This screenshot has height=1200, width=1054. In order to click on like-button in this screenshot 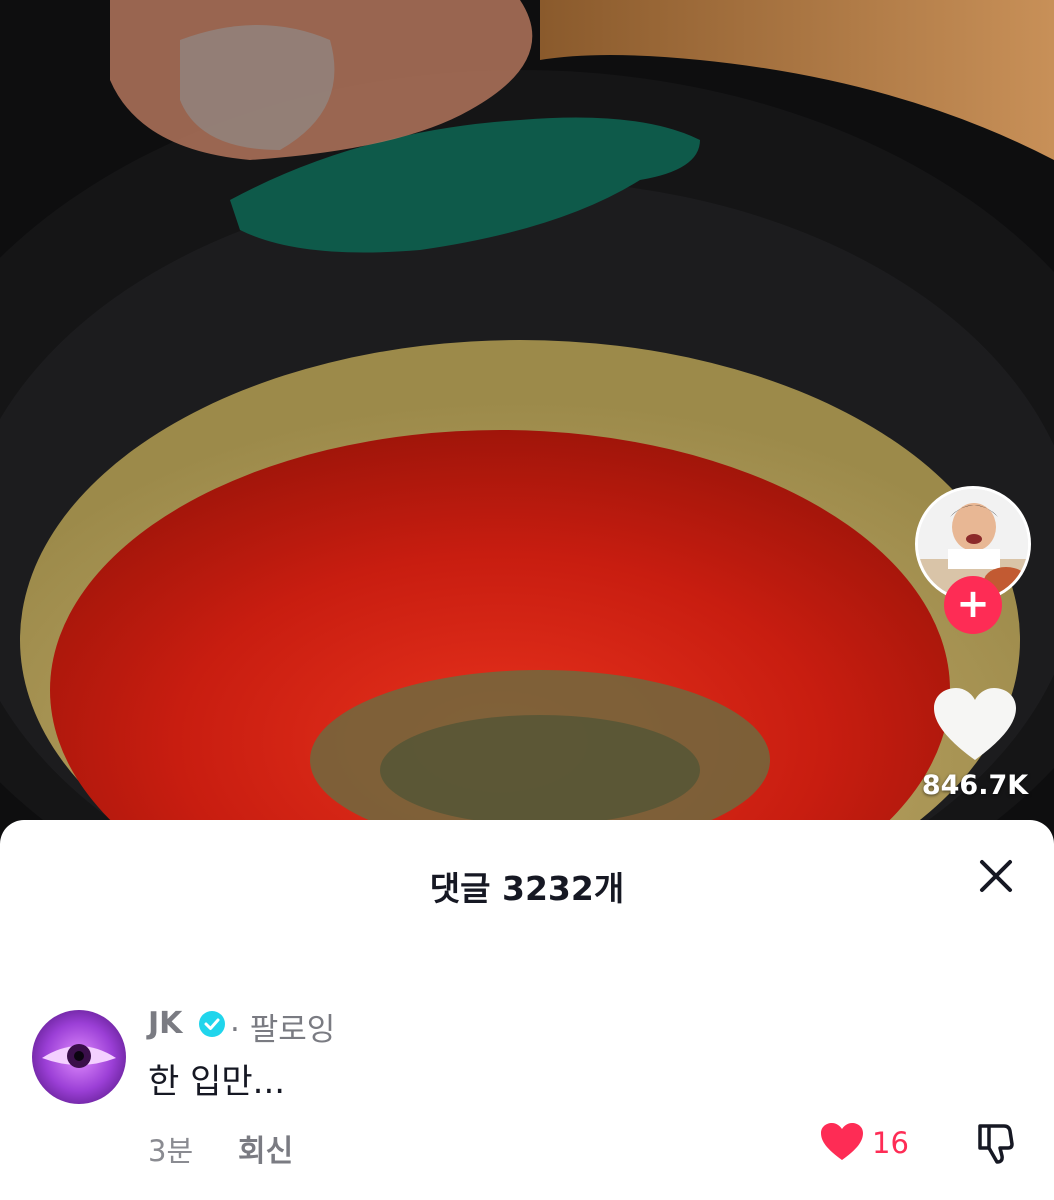, I will do `click(975, 725)`.